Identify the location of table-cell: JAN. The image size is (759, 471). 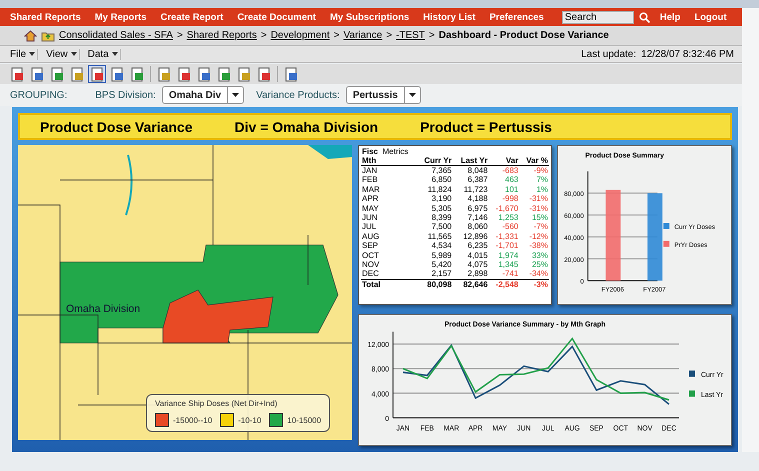
(371, 171).